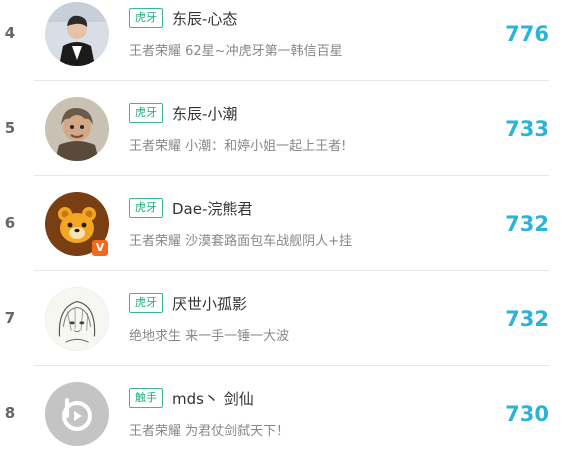 The image size is (571, 461). I want to click on streamer-name: Dae-浣熊君, so click(212, 208).